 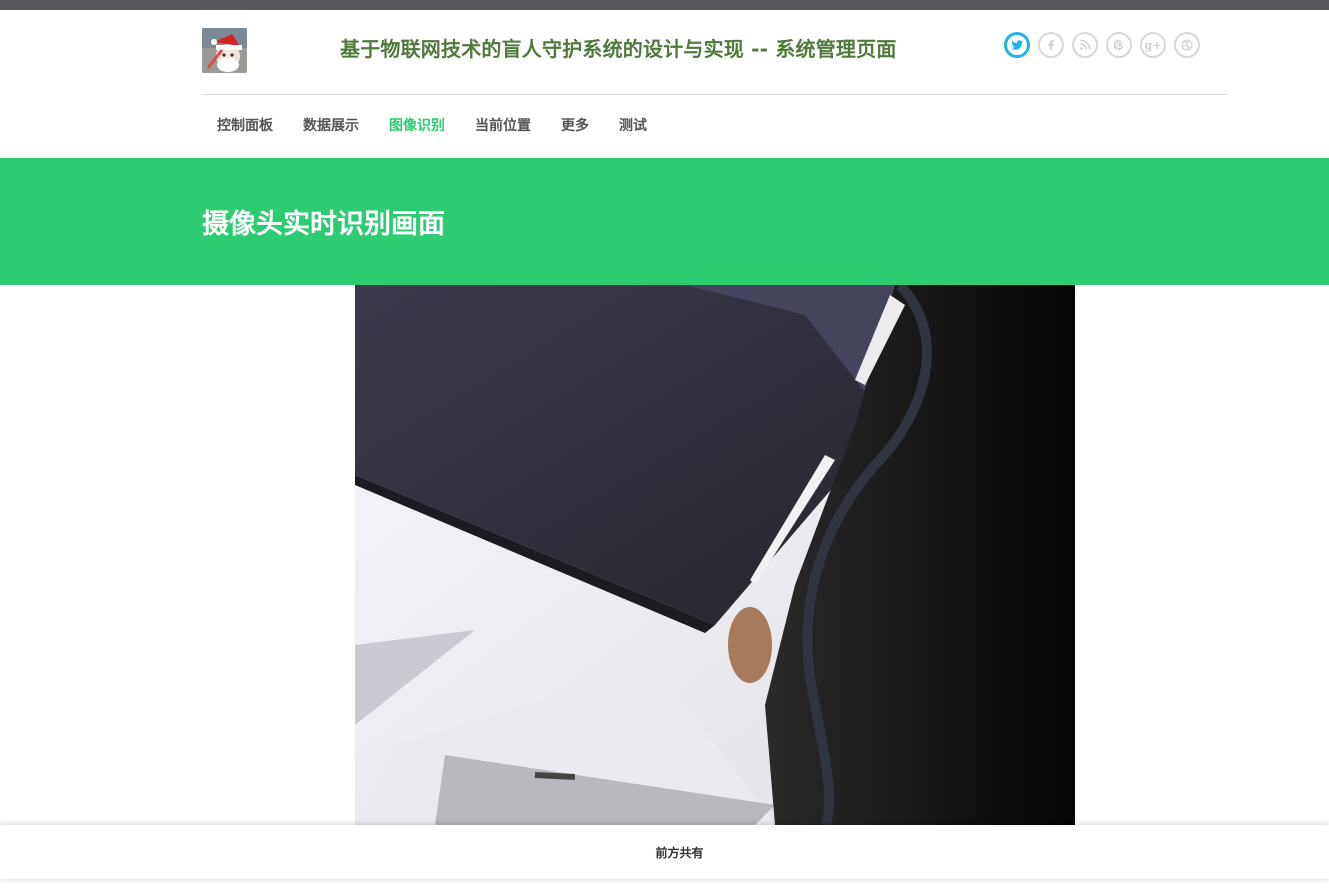 I want to click on rss-icon, so click(x=1085, y=45).